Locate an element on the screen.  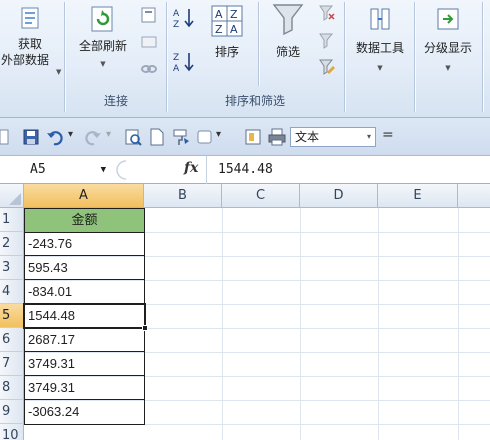
refresh-all-label: 全部刷新 is located at coordinates (102, 46).